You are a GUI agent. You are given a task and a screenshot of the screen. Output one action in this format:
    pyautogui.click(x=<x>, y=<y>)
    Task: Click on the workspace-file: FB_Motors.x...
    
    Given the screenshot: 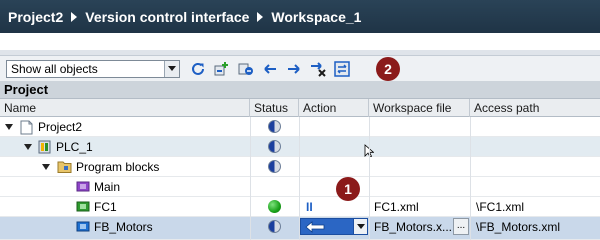 What is the action you would take?
    pyautogui.click(x=413, y=227)
    